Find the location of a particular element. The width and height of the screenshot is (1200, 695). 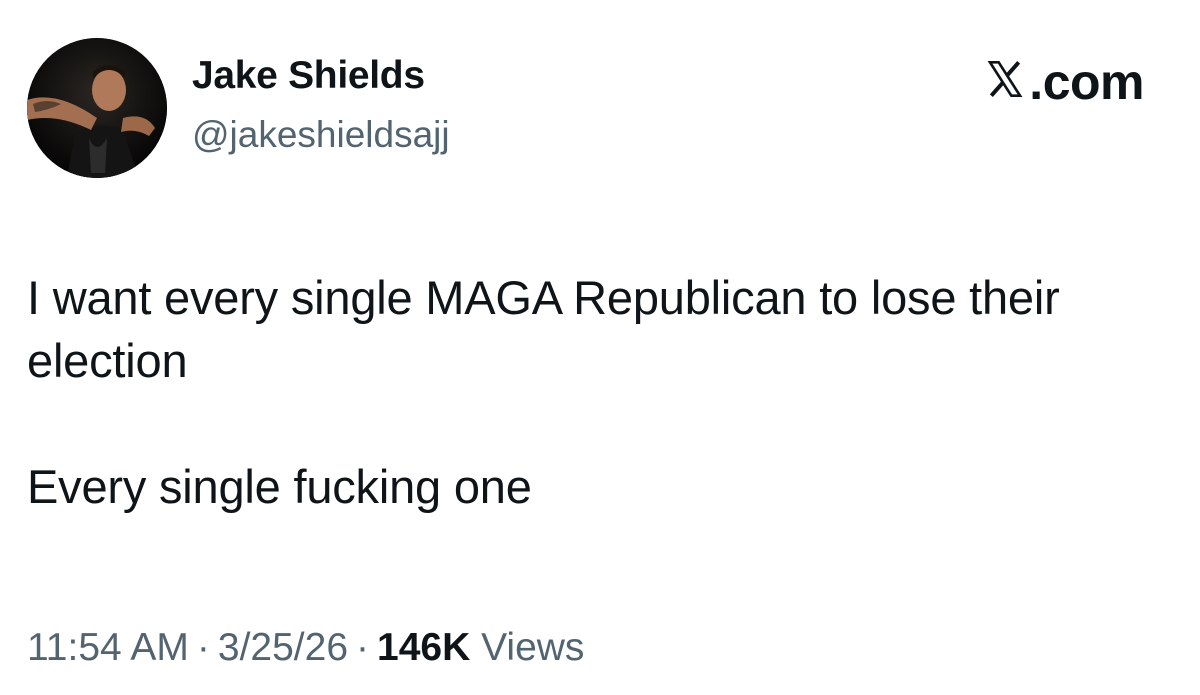

author-display-name: Jake Shields is located at coordinates (308, 76).